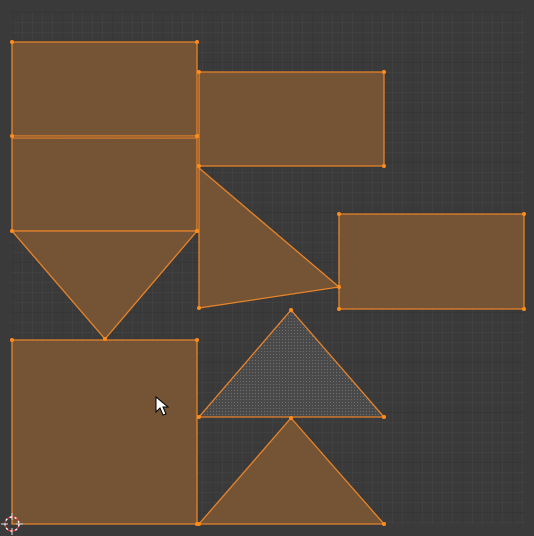 This screenshot has height=536, width=534. Describe the element at coordinates (104, 432) in the screenshot. I see `uv-island-square` at that location.